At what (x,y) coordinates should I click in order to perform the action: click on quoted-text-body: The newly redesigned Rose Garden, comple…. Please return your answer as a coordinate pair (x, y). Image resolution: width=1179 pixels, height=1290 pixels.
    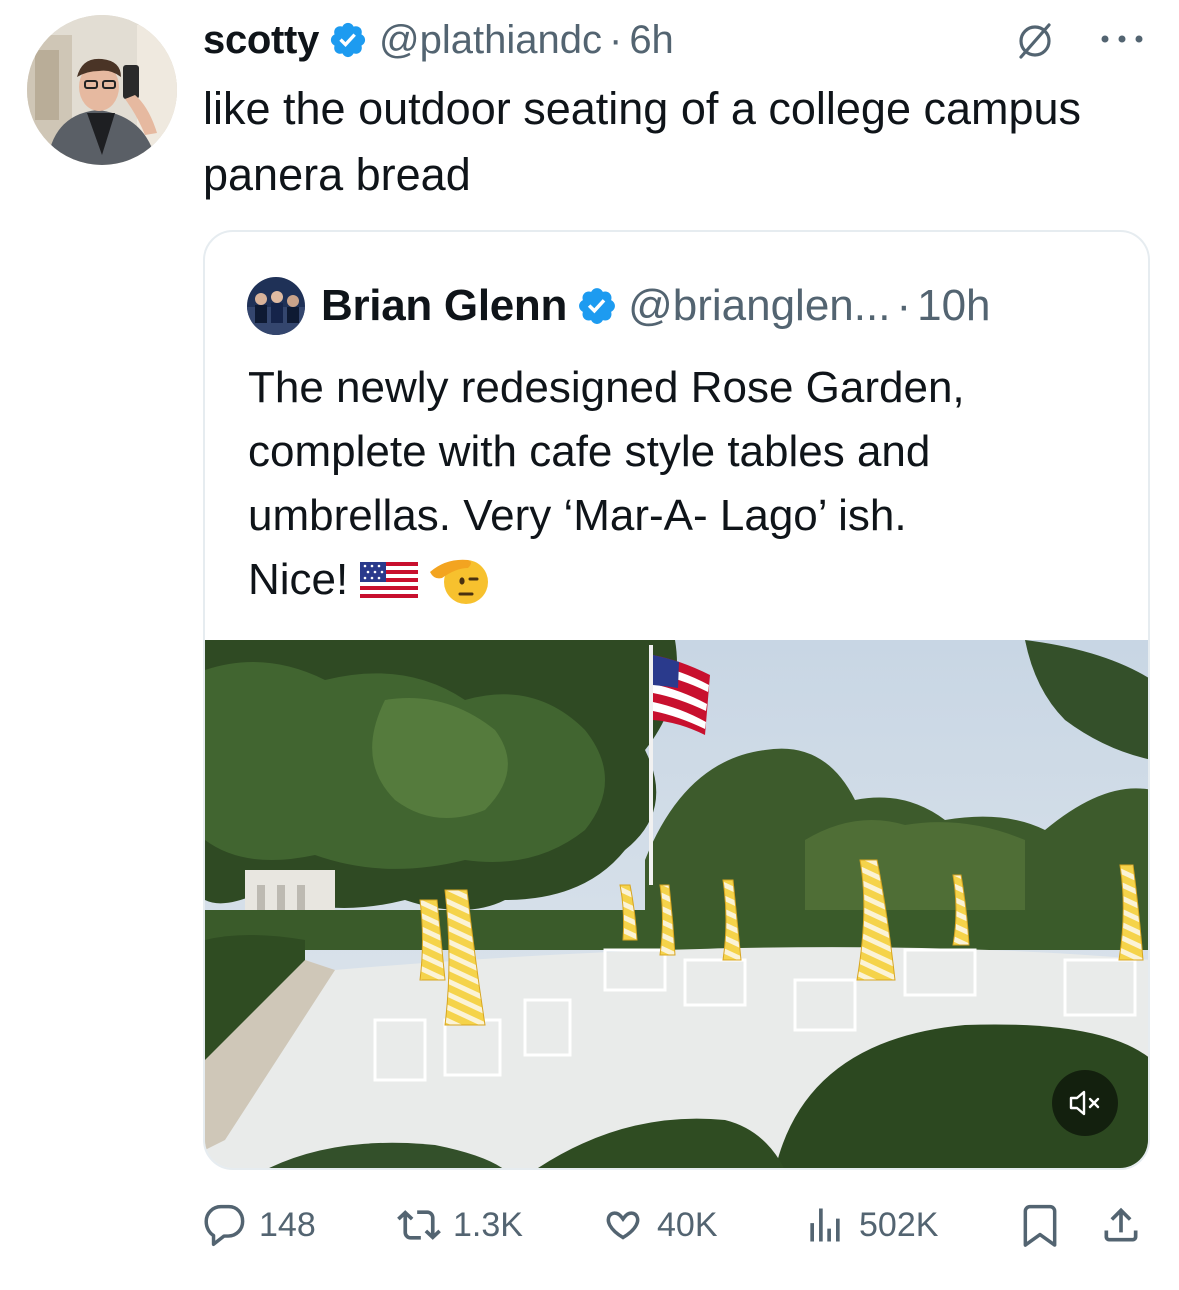
    Looking at the image, I should click on (606, 451).